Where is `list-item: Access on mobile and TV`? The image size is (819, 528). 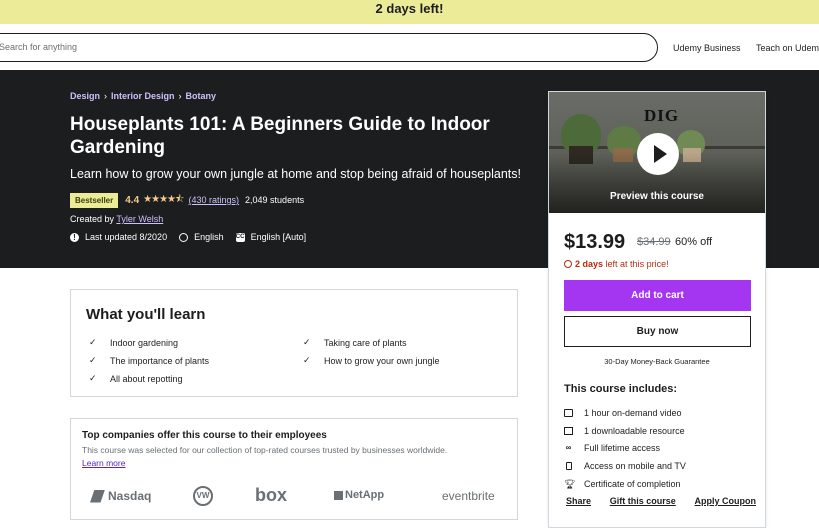 list-item: Access on mobile and TV is located at coordinates (625, 466).